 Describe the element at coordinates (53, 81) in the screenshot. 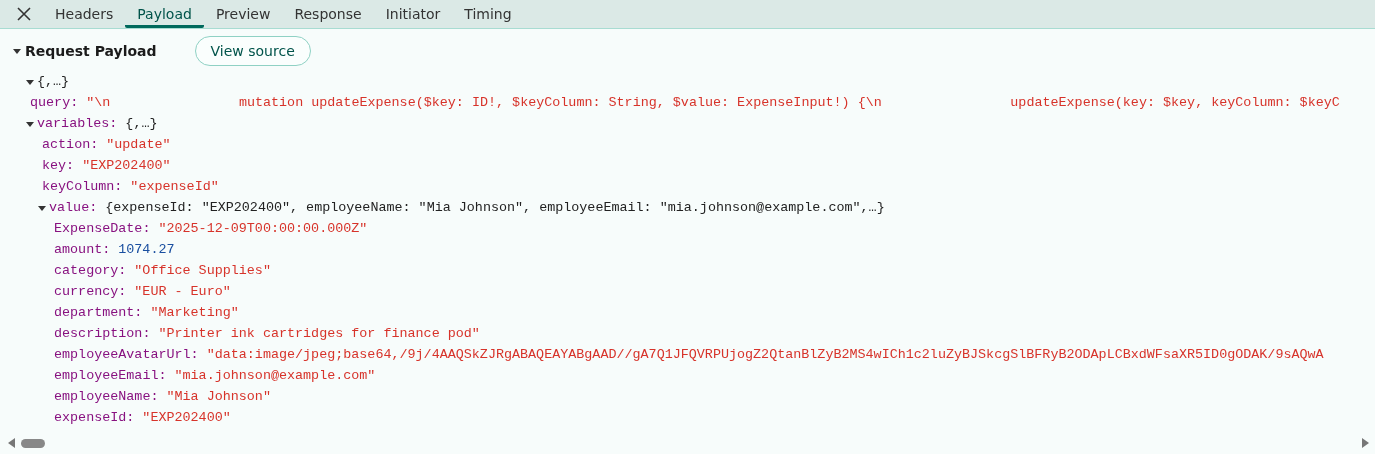

I see `object-summary: {,…}` at that location.